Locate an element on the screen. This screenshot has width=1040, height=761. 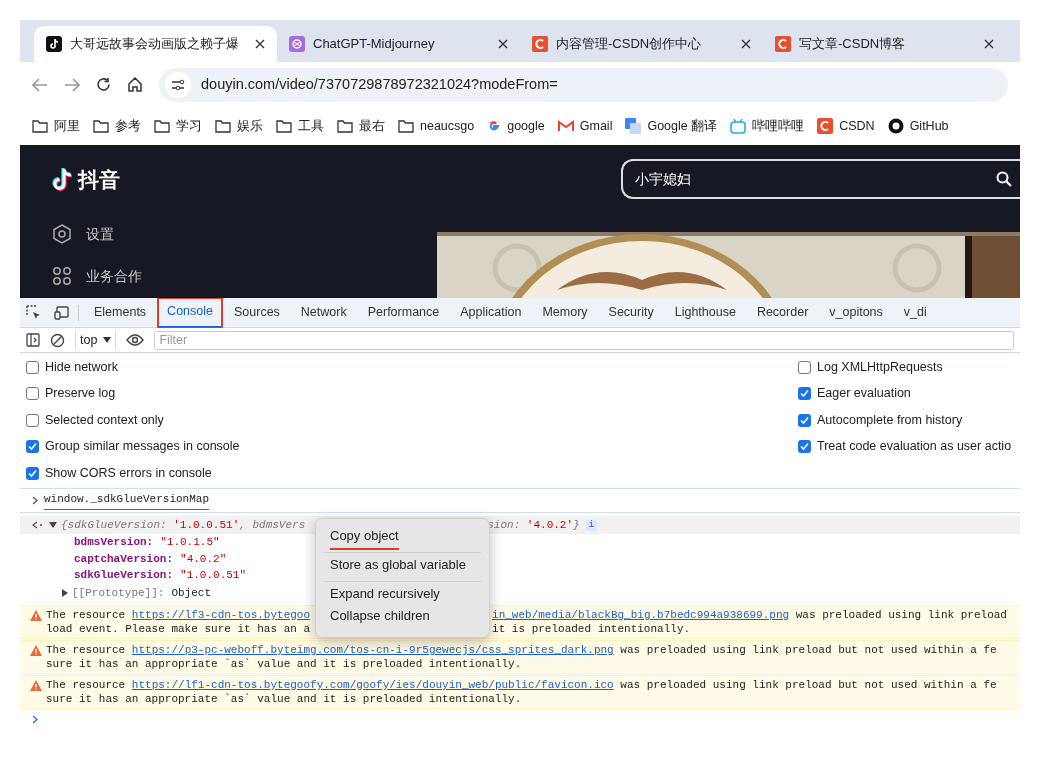
result-arrow-icon is located at coordinates (37, 525).